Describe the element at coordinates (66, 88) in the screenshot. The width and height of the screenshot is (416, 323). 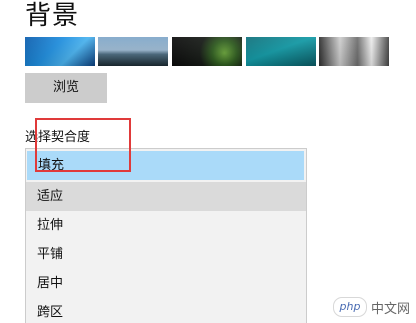
I see `browse-button: 浏览` at that location.